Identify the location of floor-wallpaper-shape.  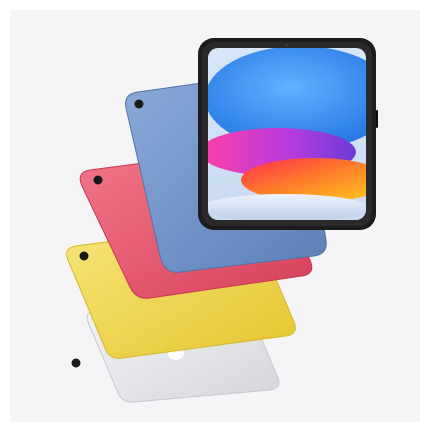
(287, 207).